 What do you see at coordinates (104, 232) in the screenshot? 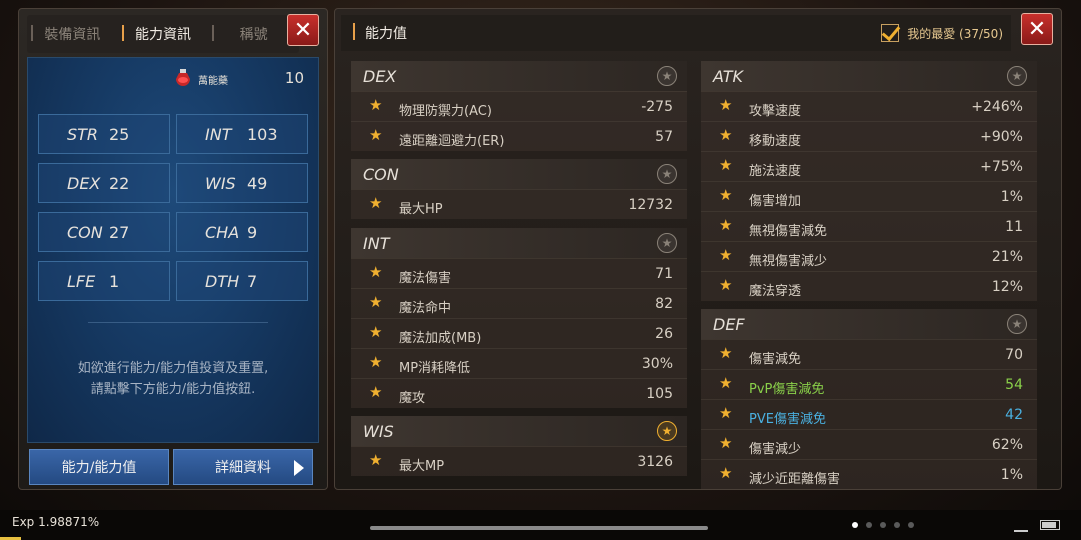
I see `stat-con: CON 27` at bounding box center [104, 232].